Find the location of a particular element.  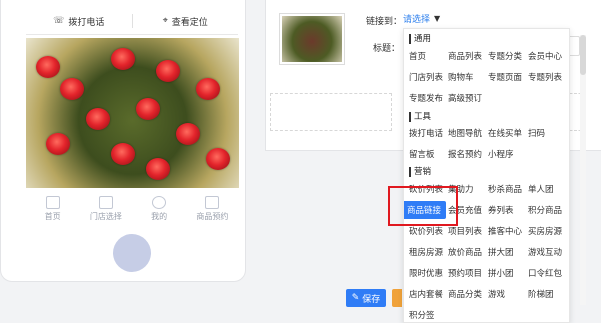

menu-item: 口令红包 is located at coordinates (545, 273).